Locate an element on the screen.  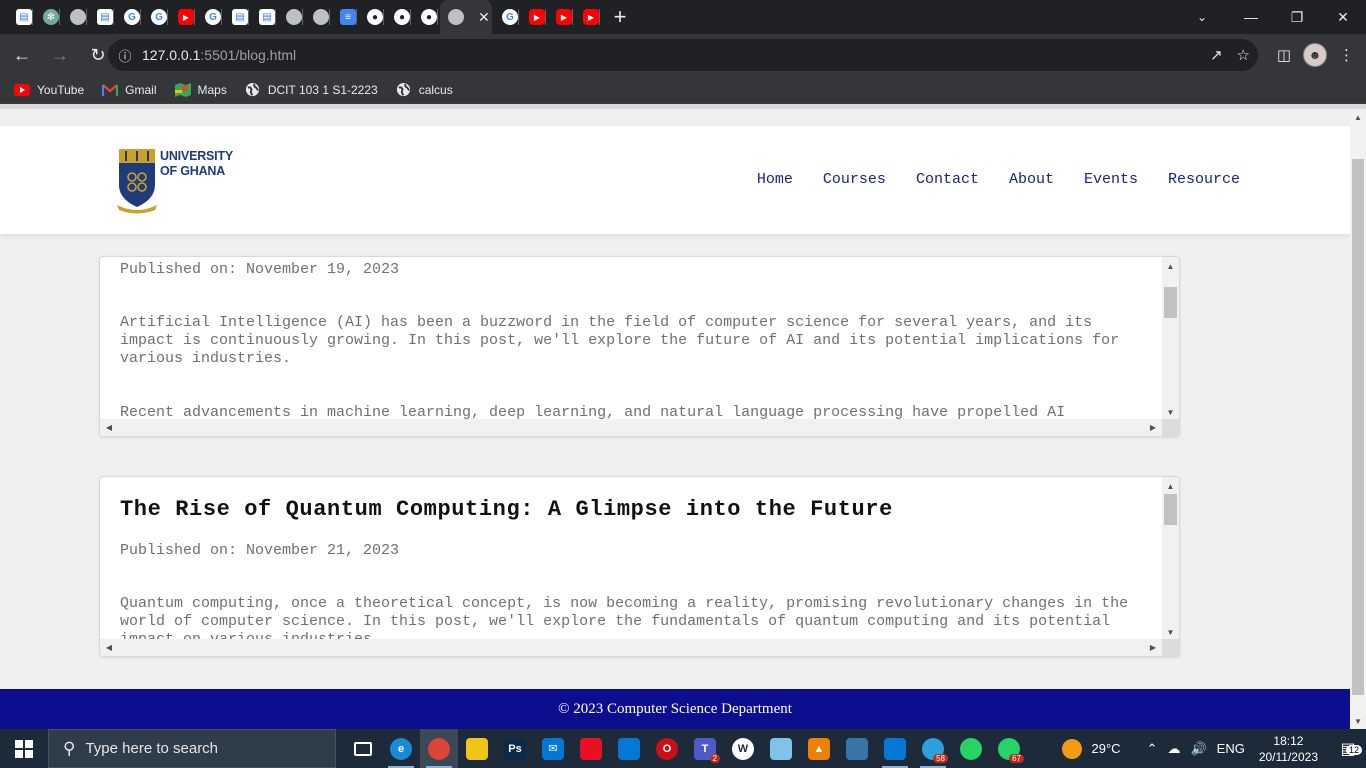
browser-tab: ●De is located at coordinates (398, 17).